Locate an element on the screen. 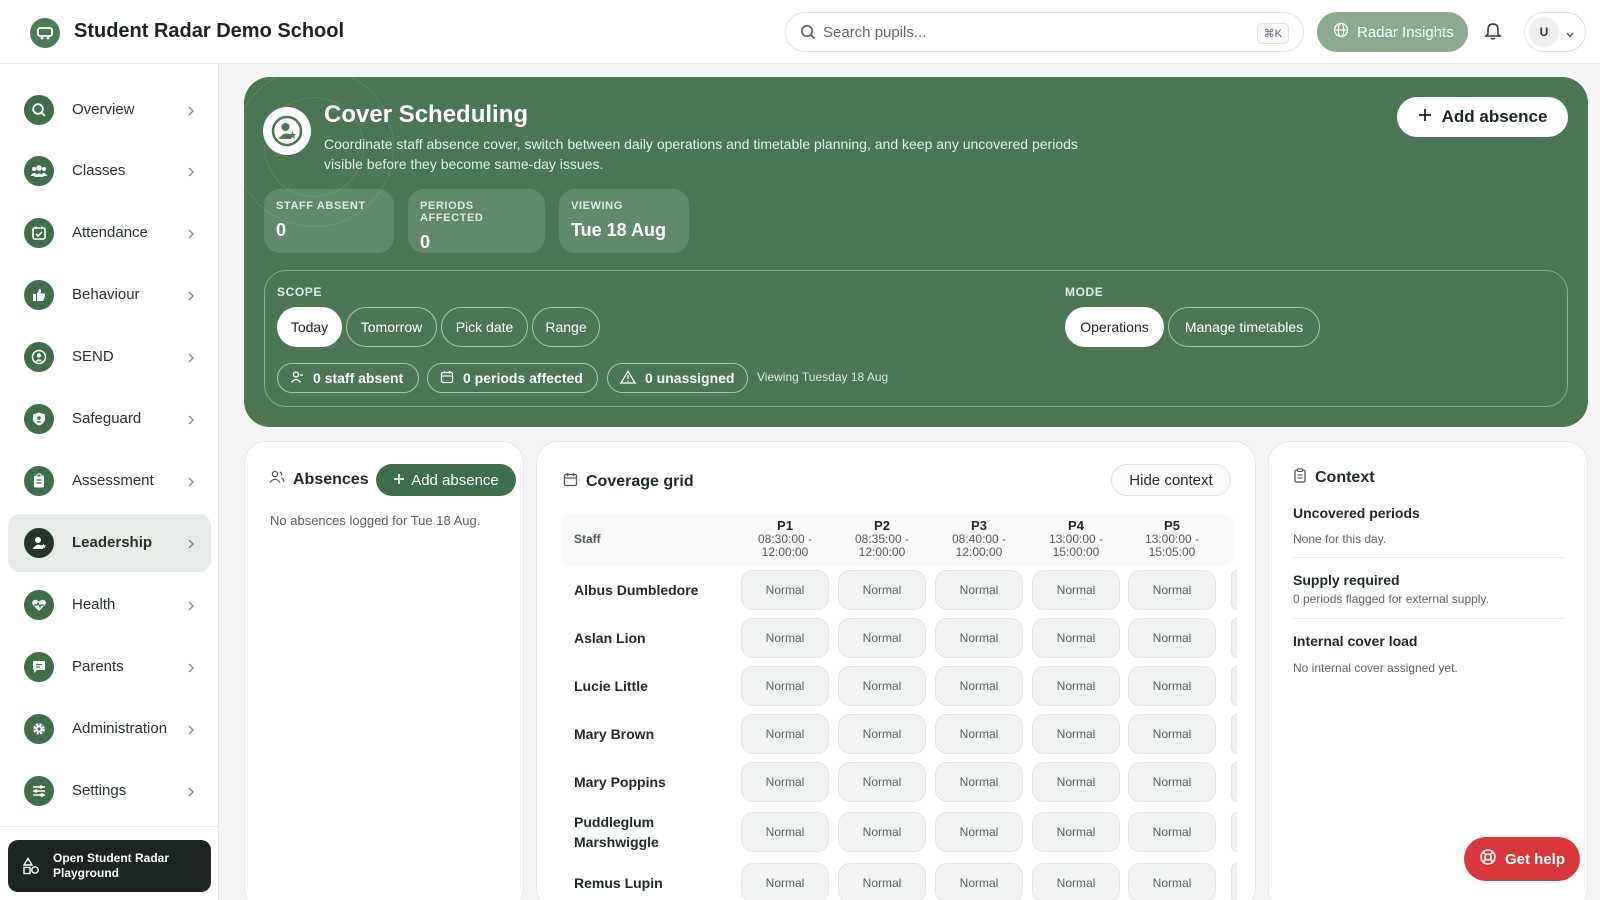 The height and width of the screenshot is (900, 1600). search-icon is located at coordinates (39, 110).